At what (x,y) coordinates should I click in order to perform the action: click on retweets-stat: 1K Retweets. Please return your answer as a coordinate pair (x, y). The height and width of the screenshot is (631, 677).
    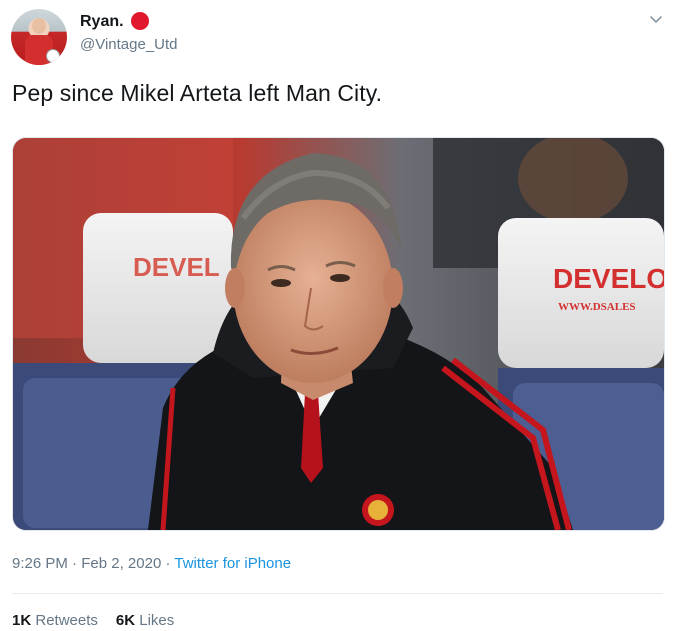
    Looking at the image, I should click on (55, 620).